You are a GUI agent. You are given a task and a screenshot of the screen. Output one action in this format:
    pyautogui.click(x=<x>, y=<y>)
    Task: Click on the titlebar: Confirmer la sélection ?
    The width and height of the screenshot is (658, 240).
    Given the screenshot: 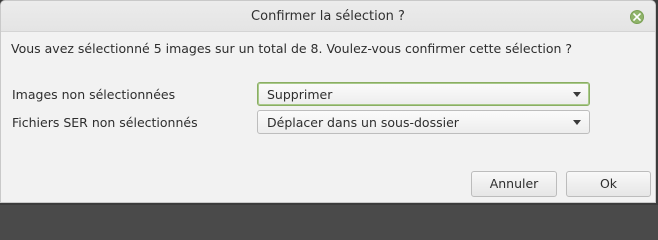 What is the action you would take?
    pyautogui.click(x=328, y=16)
    